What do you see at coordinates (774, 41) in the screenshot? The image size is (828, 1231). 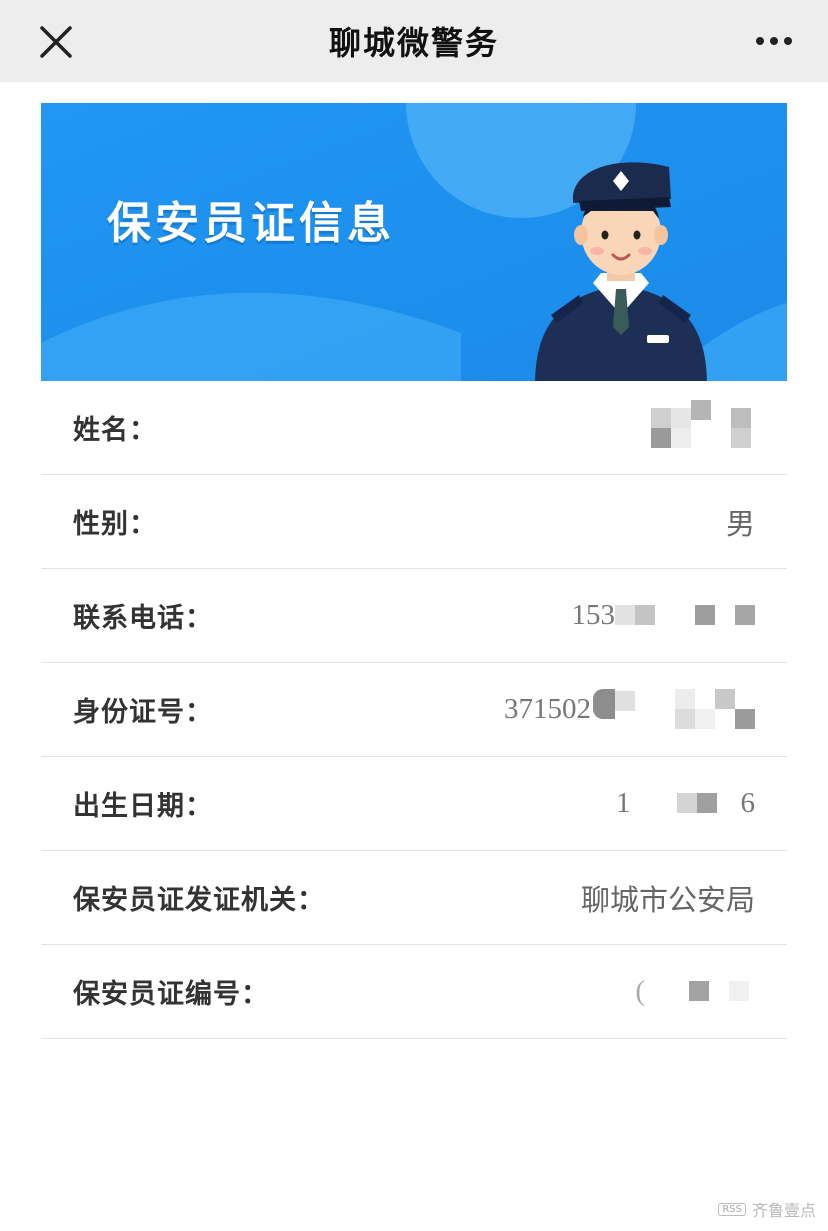 I see `more-horizontal-icon` at bounding box center [774, 41].